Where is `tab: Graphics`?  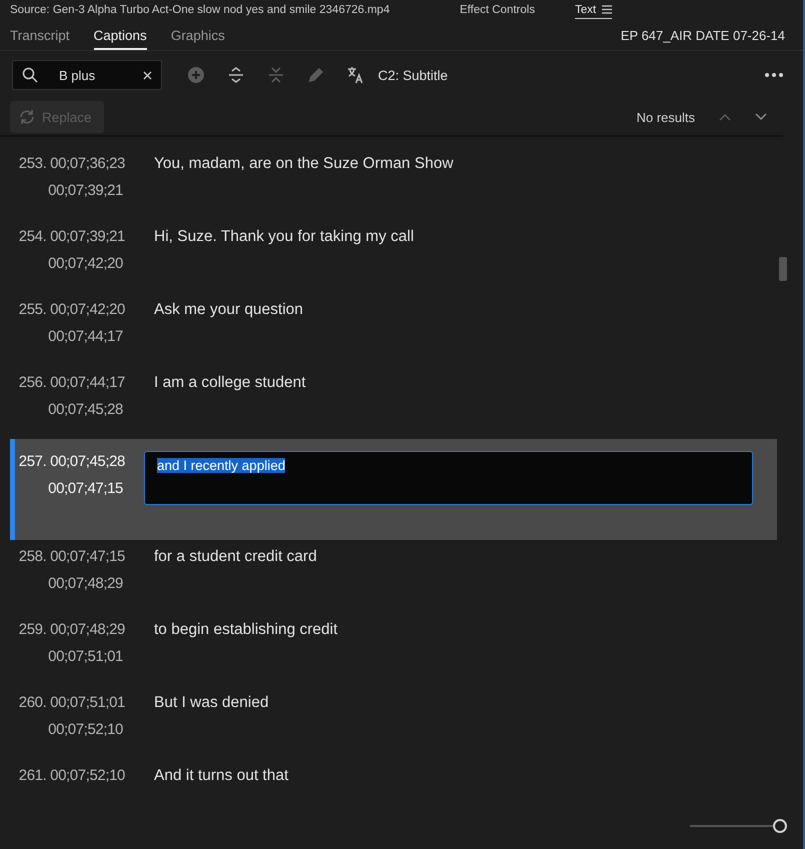
tab: Graphics is located at coordinates (197, 39).